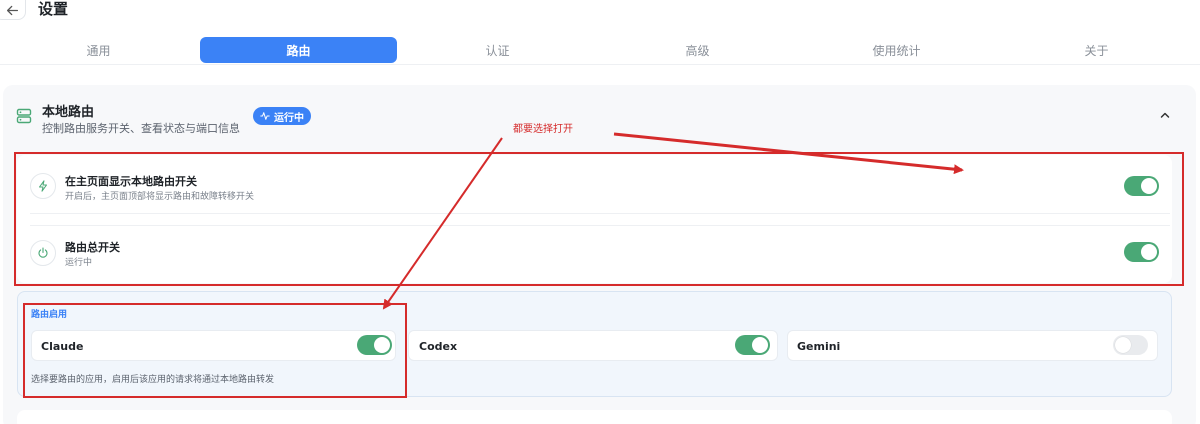 This screenshot has height=424, width=1200. Describe the element at coordinates (600, 64) in the screenshot. I see `tabs-divider` at that location.